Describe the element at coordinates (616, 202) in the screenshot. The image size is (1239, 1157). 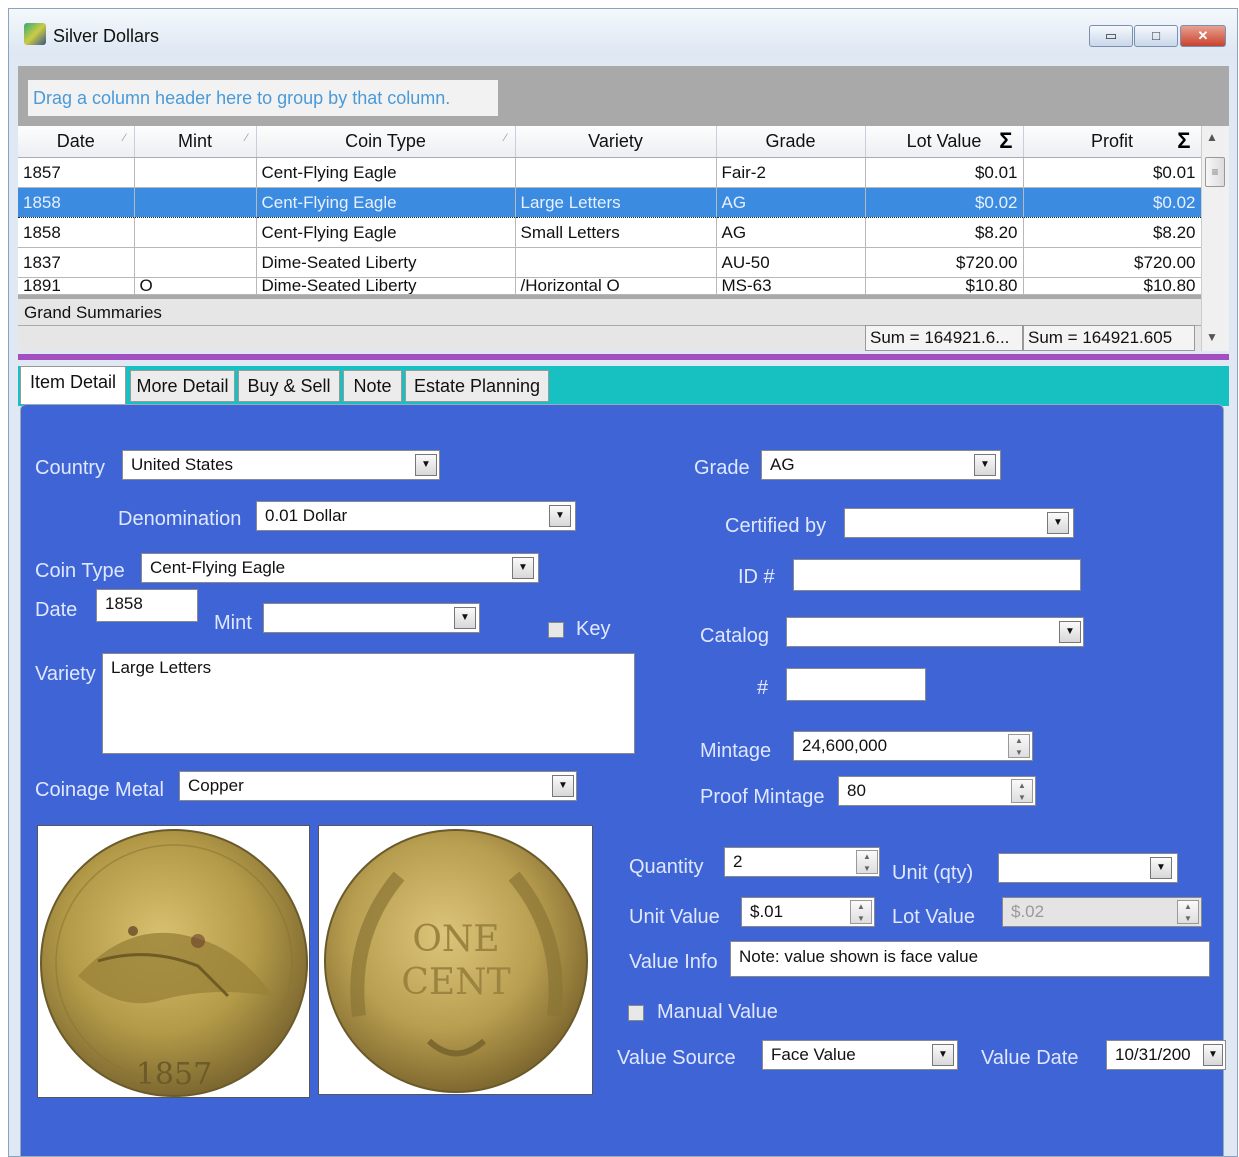
I see `cell-variety: Large Letters` at that location.